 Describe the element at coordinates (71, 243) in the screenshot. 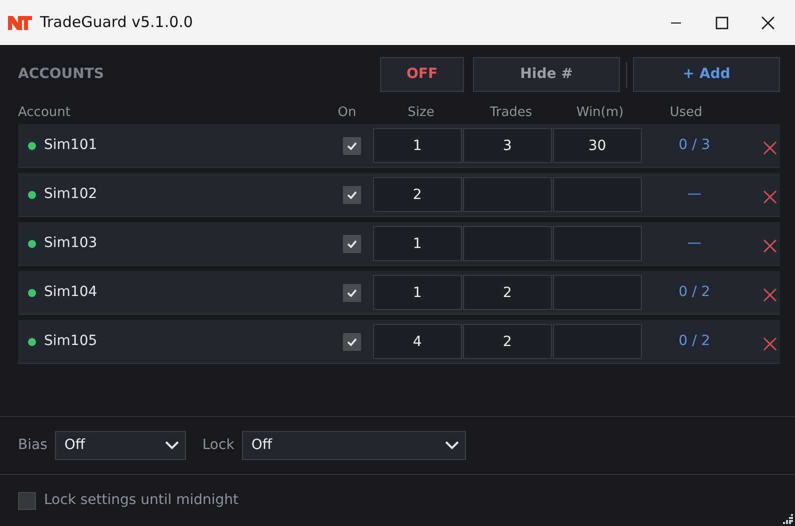

I see `account-name: Sim103` at that location.